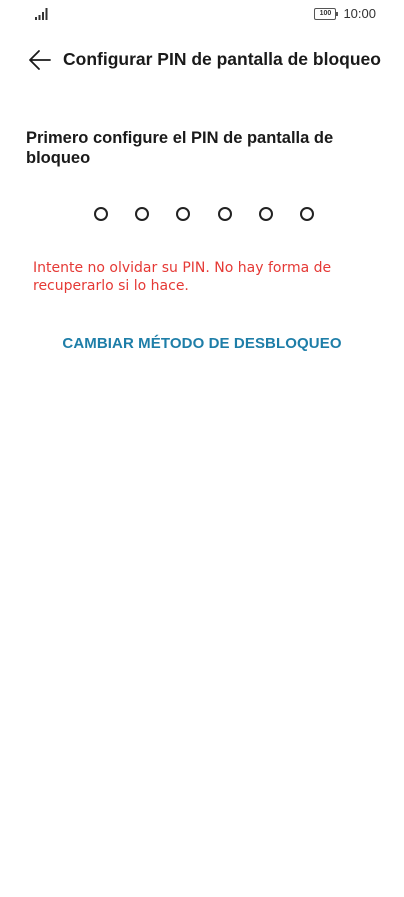 The width and height of the screenshot is (404, 897). Describe the element at coordinates (41, 14) in the screenshot. I see `signal-bars-icon` at that location.